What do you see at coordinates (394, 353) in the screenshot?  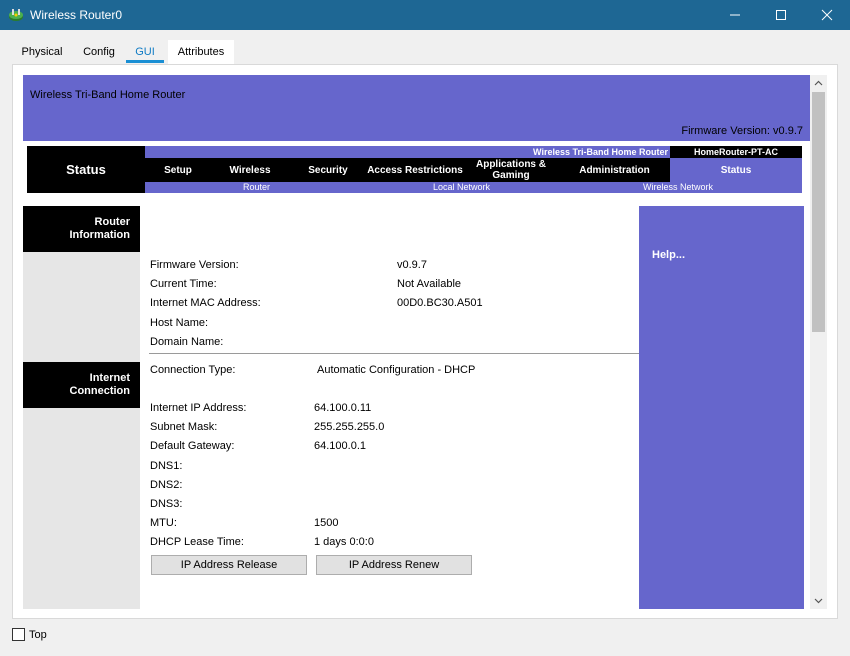 I see `section-divider` at bounding box center [394, 353].